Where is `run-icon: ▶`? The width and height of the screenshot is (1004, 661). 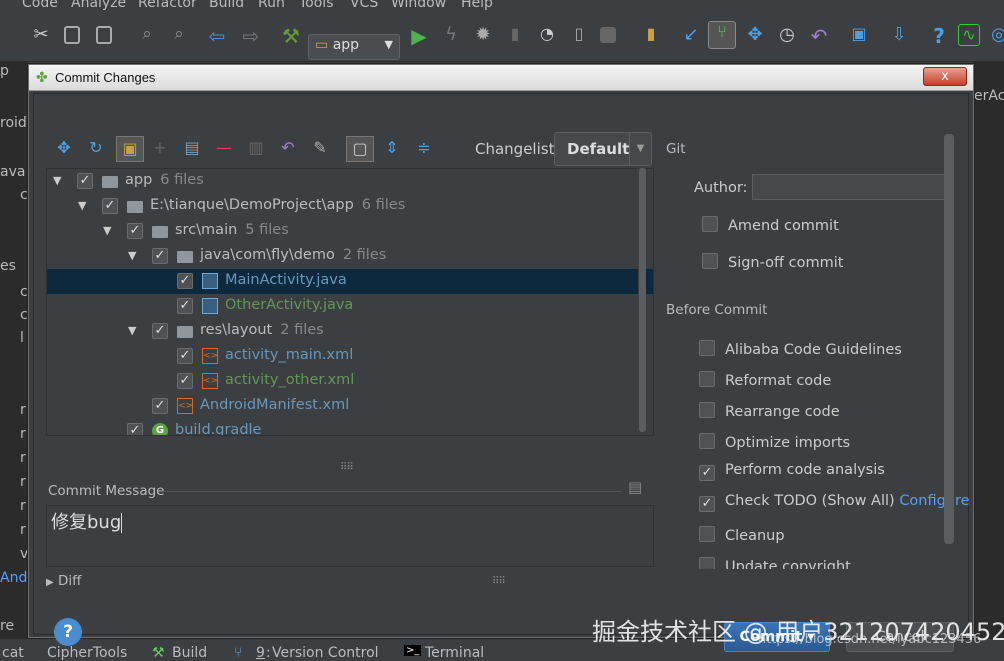 run-icon: ▶ is located at coordinates (419, 36).